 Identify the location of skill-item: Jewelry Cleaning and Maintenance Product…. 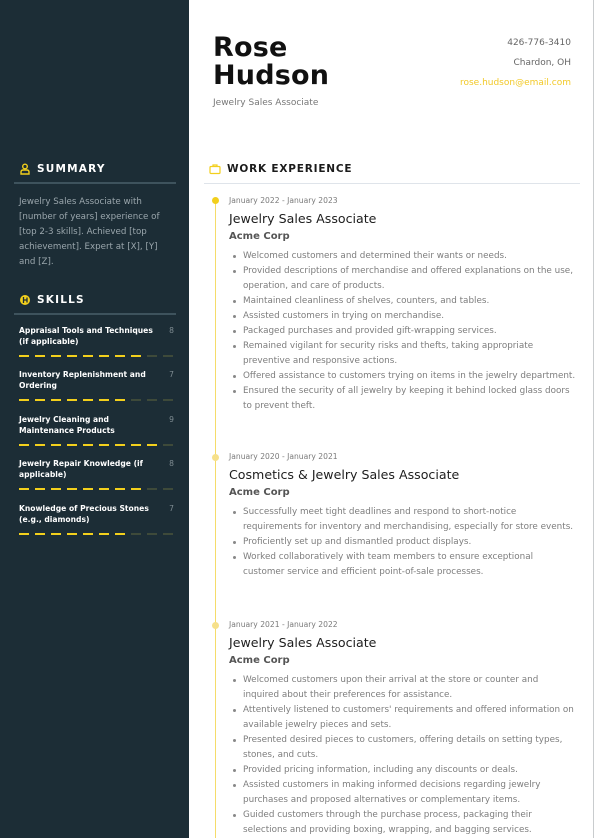
(96, 430).